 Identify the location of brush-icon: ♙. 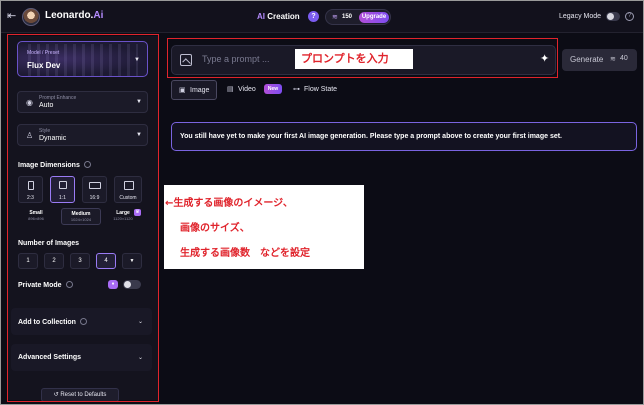
(30, 135).